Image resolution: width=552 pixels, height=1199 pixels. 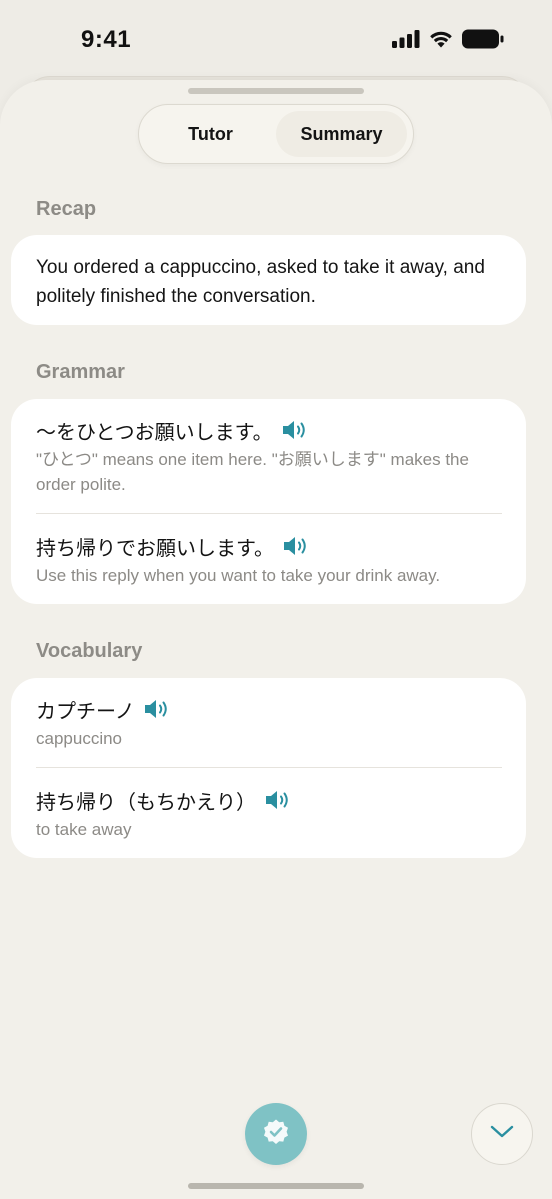 I want to click on vocabulary-word: カプチーノ, so click(x=85, y=710).